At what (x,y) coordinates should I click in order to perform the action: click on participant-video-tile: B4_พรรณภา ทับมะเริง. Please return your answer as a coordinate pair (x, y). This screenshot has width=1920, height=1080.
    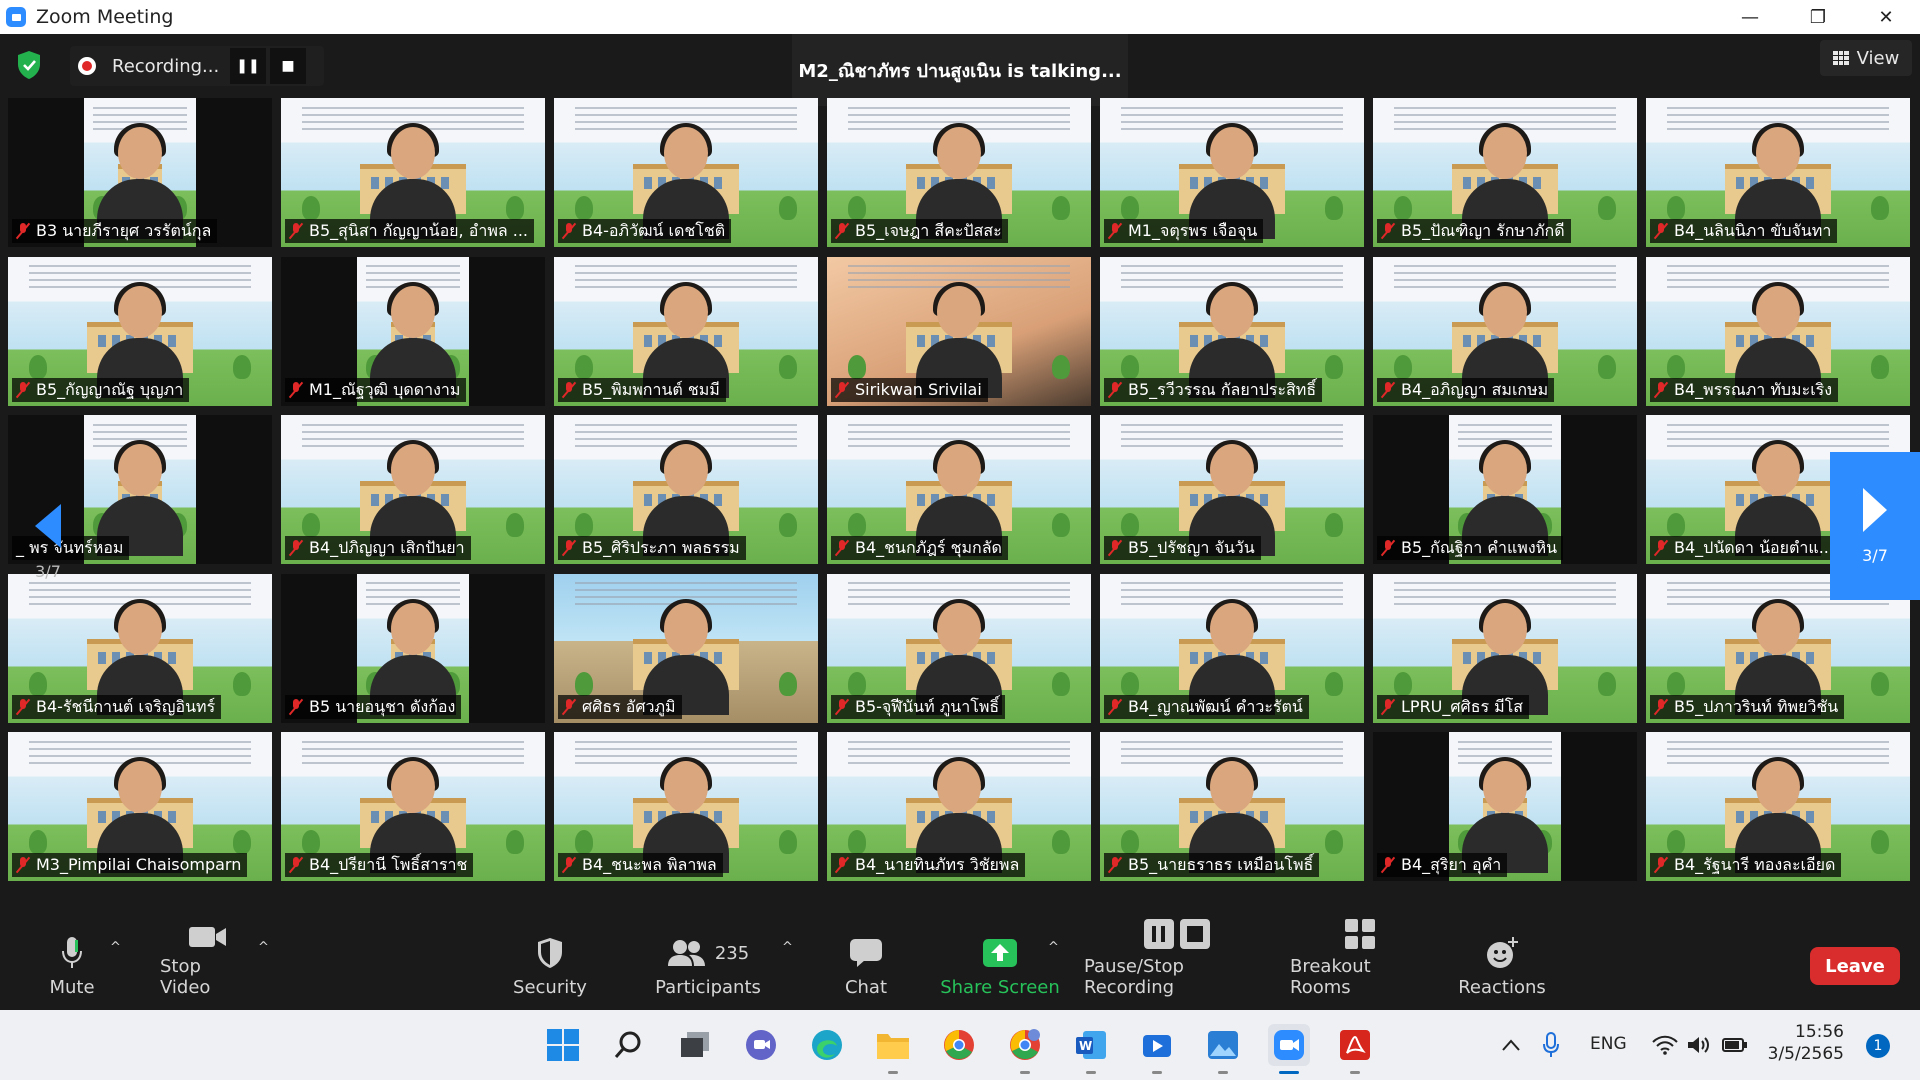
    Looking at the image, I should click on (1778, 331).